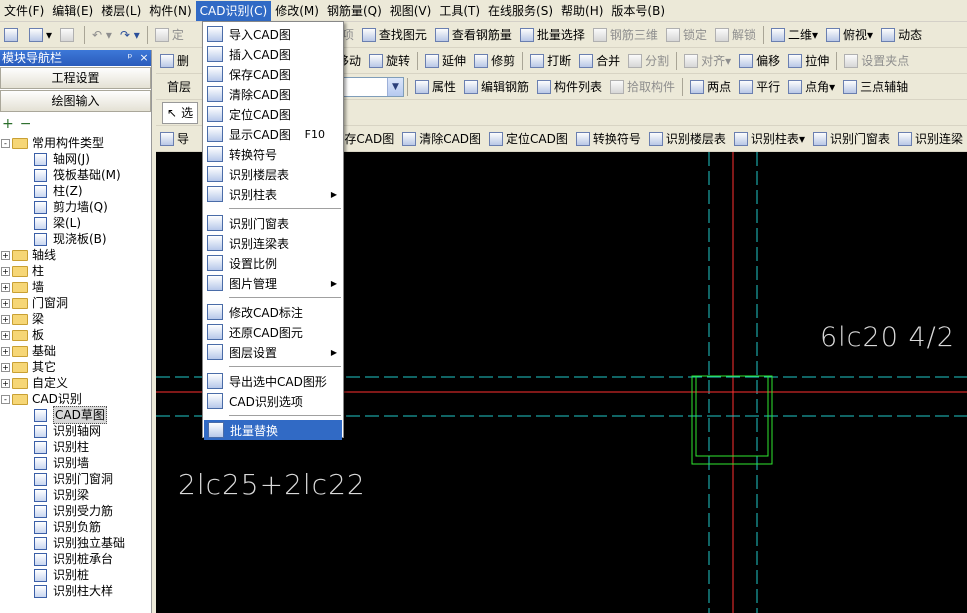  What do you see at coordinates (26, 124) in the screenshot?
I see `collapse-all-icon: −` at bounding box center [26, 124].